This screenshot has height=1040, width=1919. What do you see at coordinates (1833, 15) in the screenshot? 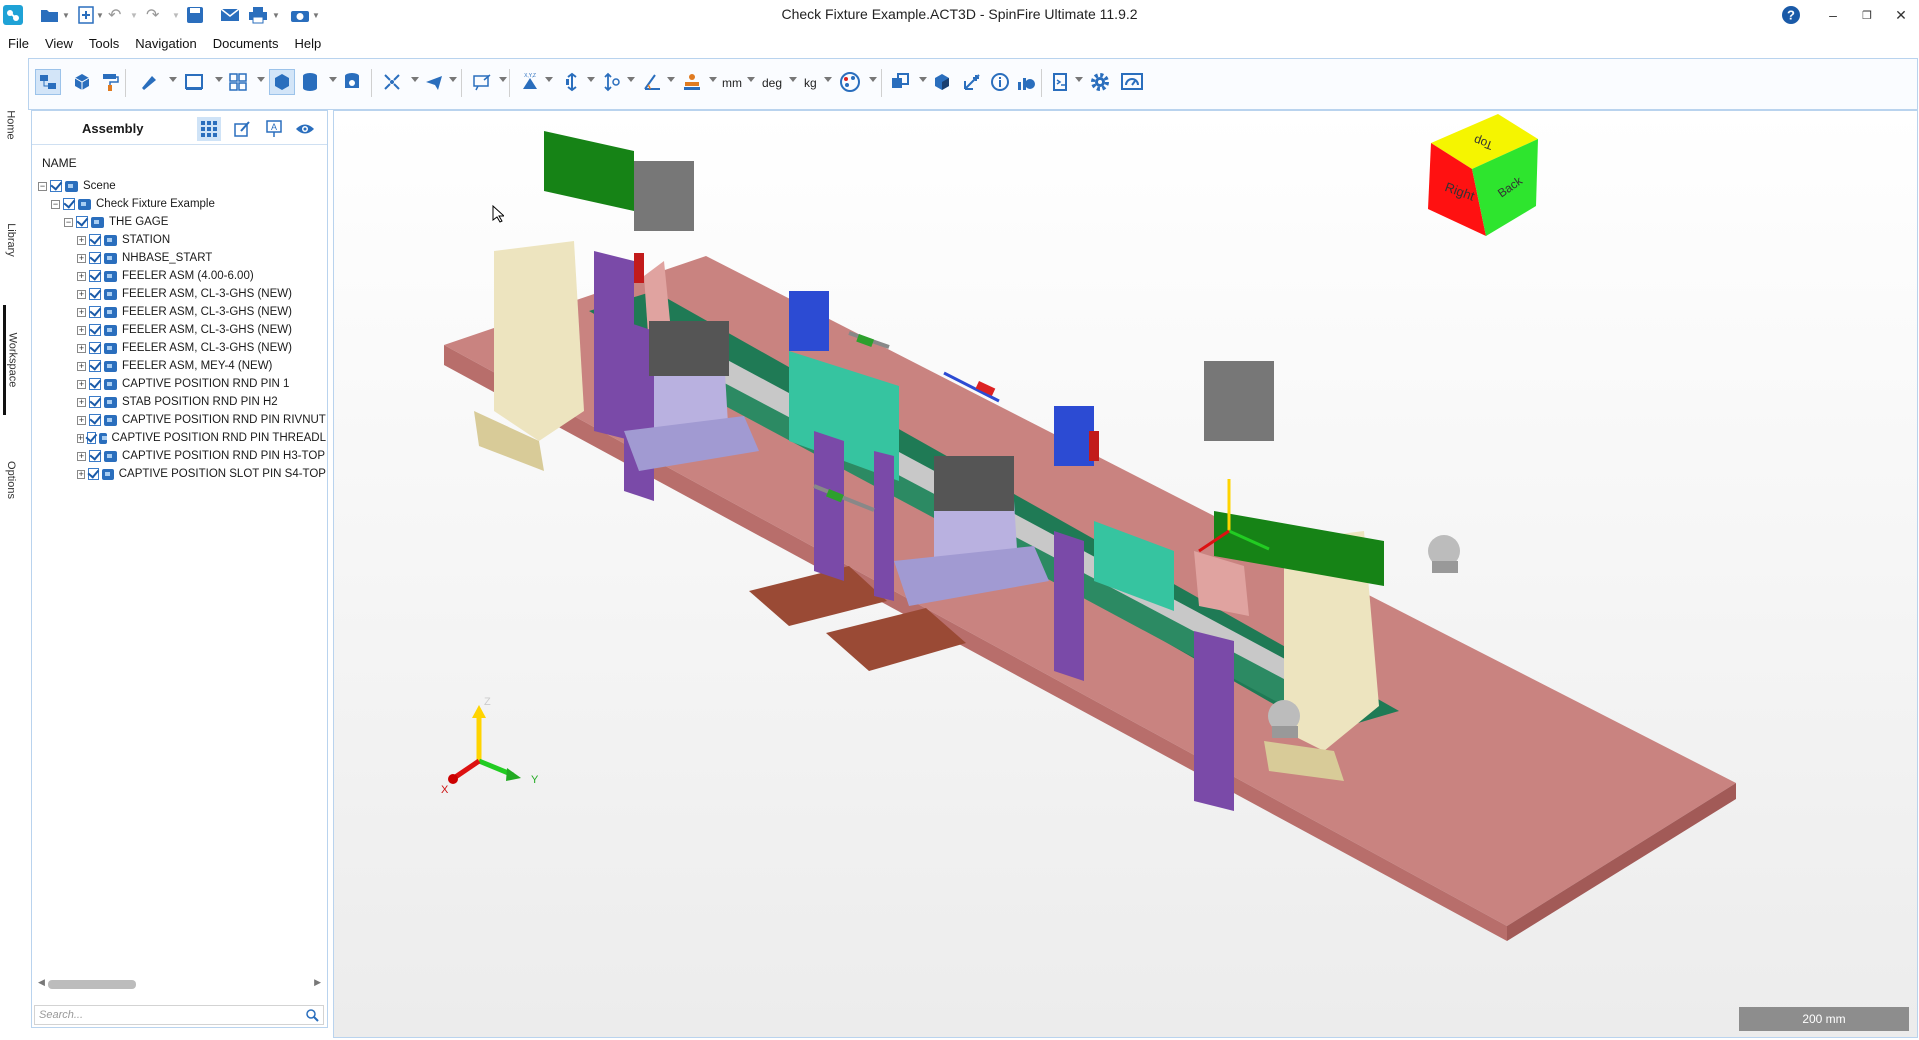
I see `minimize-button: –` at bounding box center [1833, 15].